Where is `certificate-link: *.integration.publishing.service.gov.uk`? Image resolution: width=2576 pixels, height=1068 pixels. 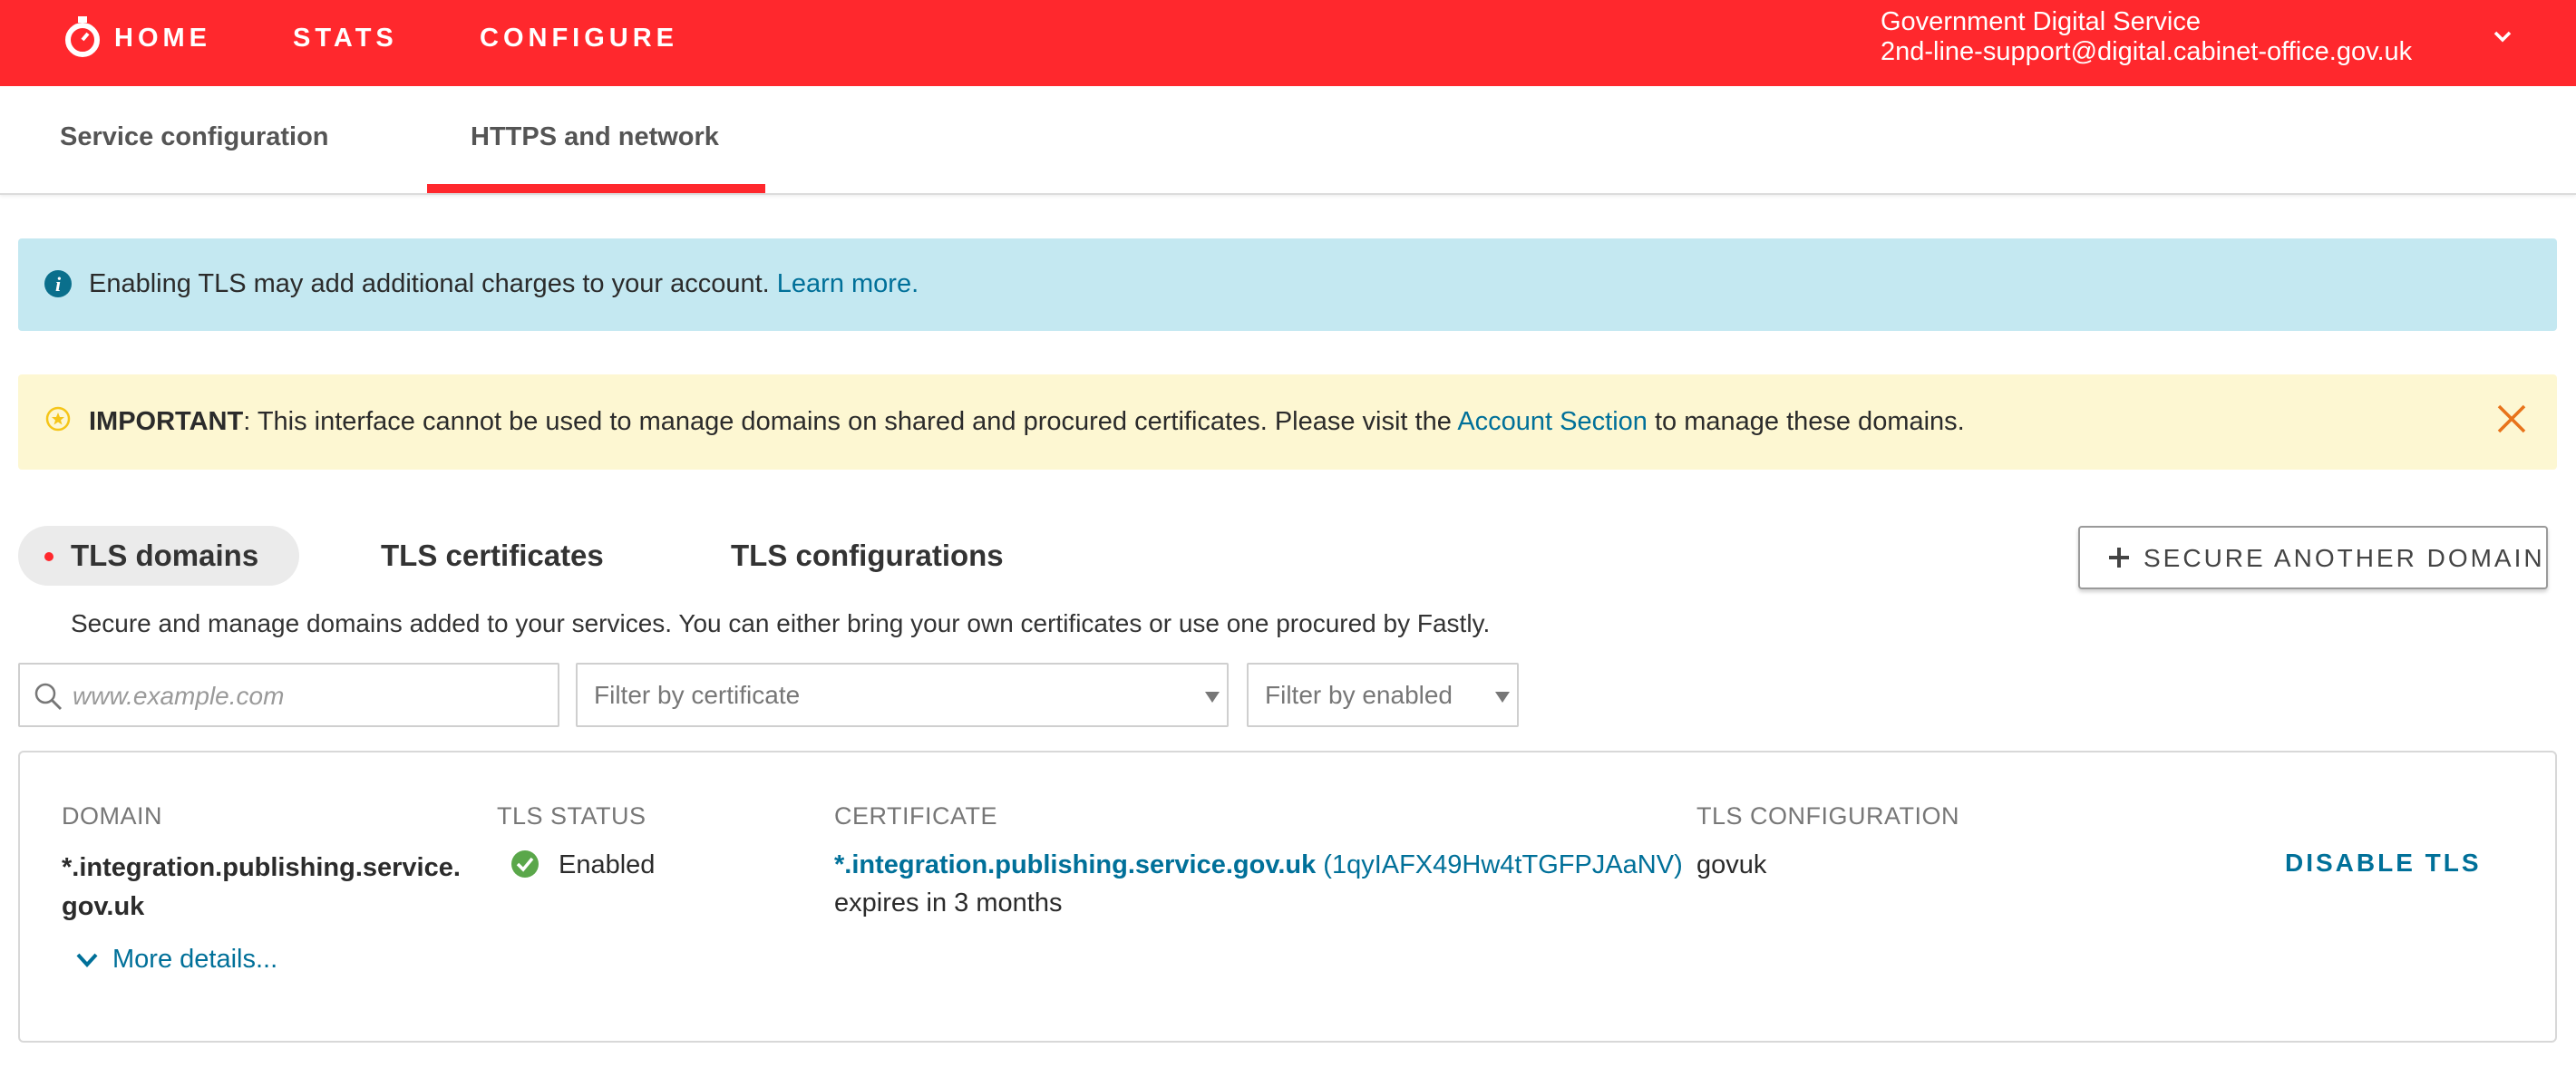 certificate-link: *.integration.publishing.service.gov.uk is located at coordinates (1075, 864).